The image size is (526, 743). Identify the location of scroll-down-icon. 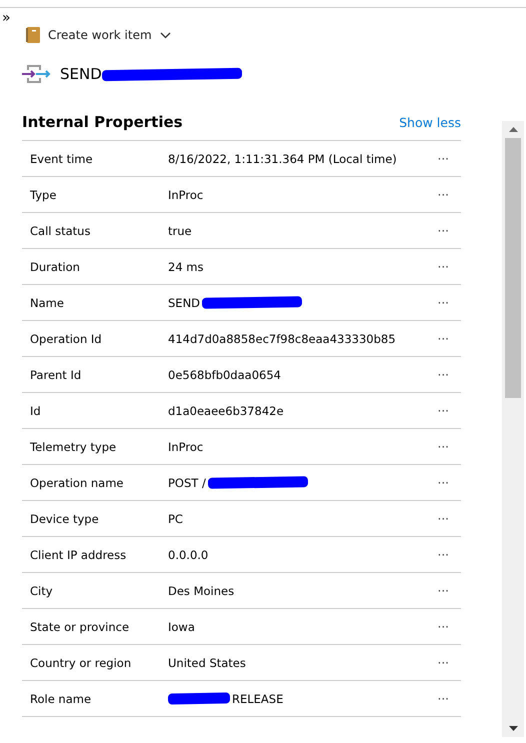
(513, 728).